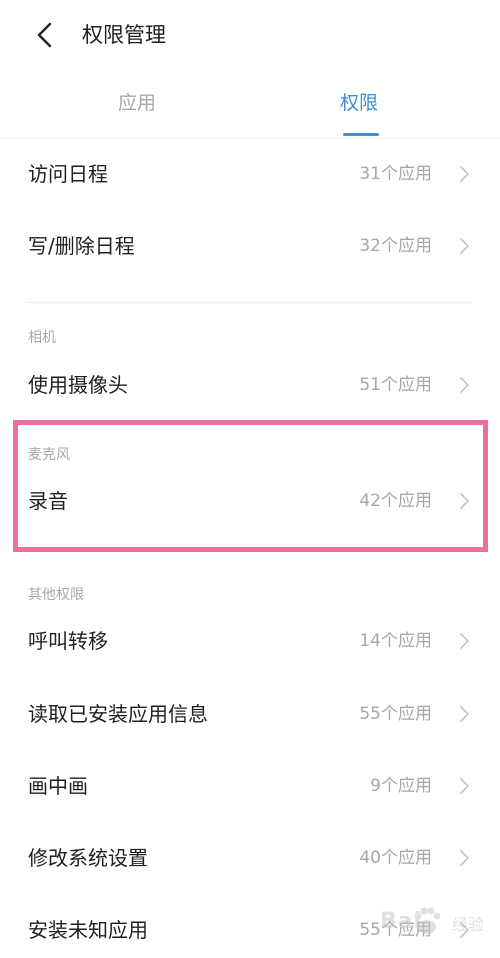 This screenshot has height=958, width=500. Describe the element at coordinates (68, 174) in the screenshot. I see `row-label: 访问日程` at that location.